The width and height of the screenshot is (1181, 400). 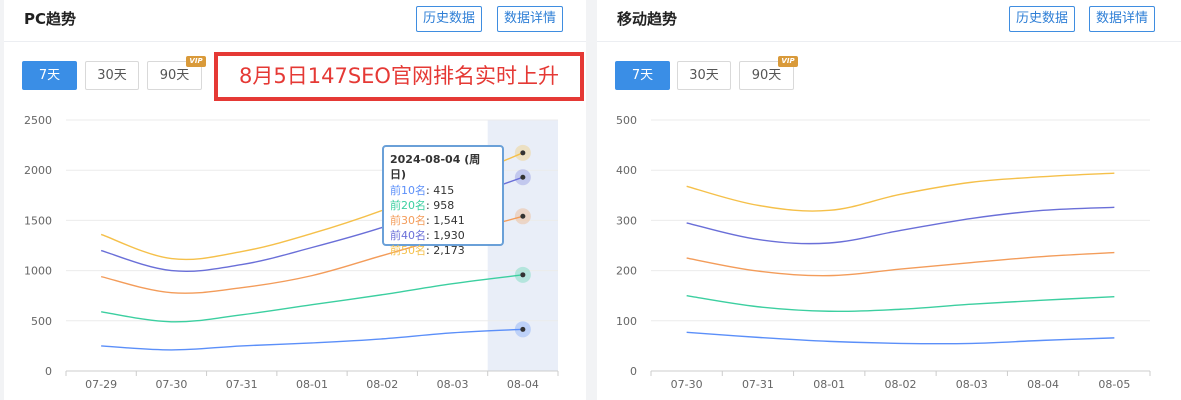 What do you see at coordinates (435, 167) in the screenshot?
I see `tooltip-date: 2024-08-04 (周日)` at bounding box center [435, 167].